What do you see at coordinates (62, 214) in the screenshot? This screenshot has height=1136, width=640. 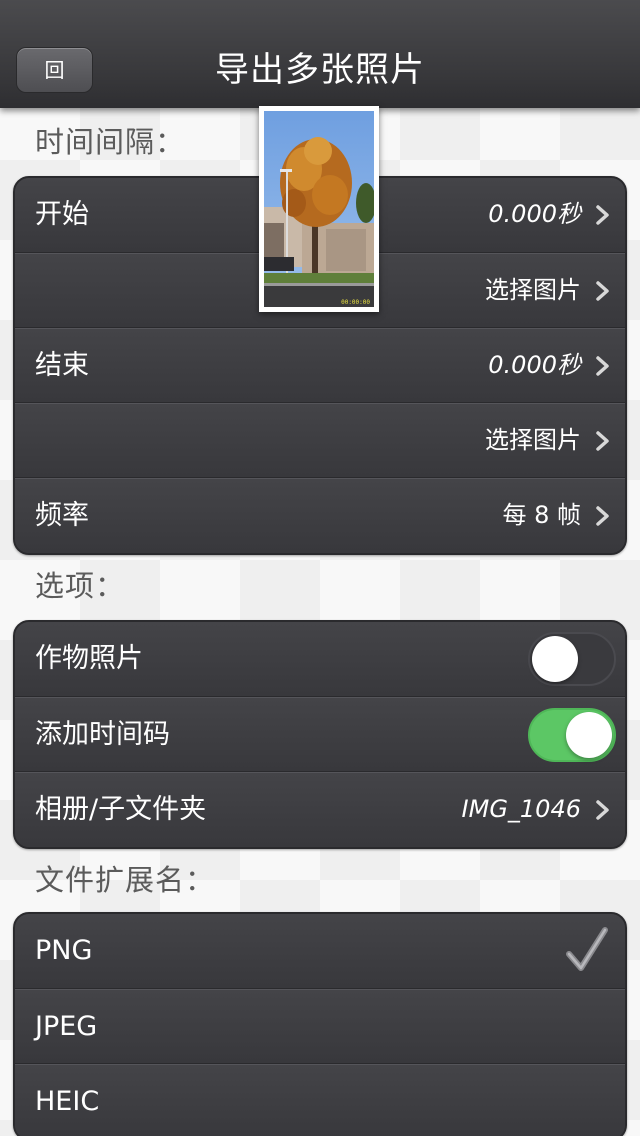 I see `start-label: 开始` at bounding box center [62, 214].